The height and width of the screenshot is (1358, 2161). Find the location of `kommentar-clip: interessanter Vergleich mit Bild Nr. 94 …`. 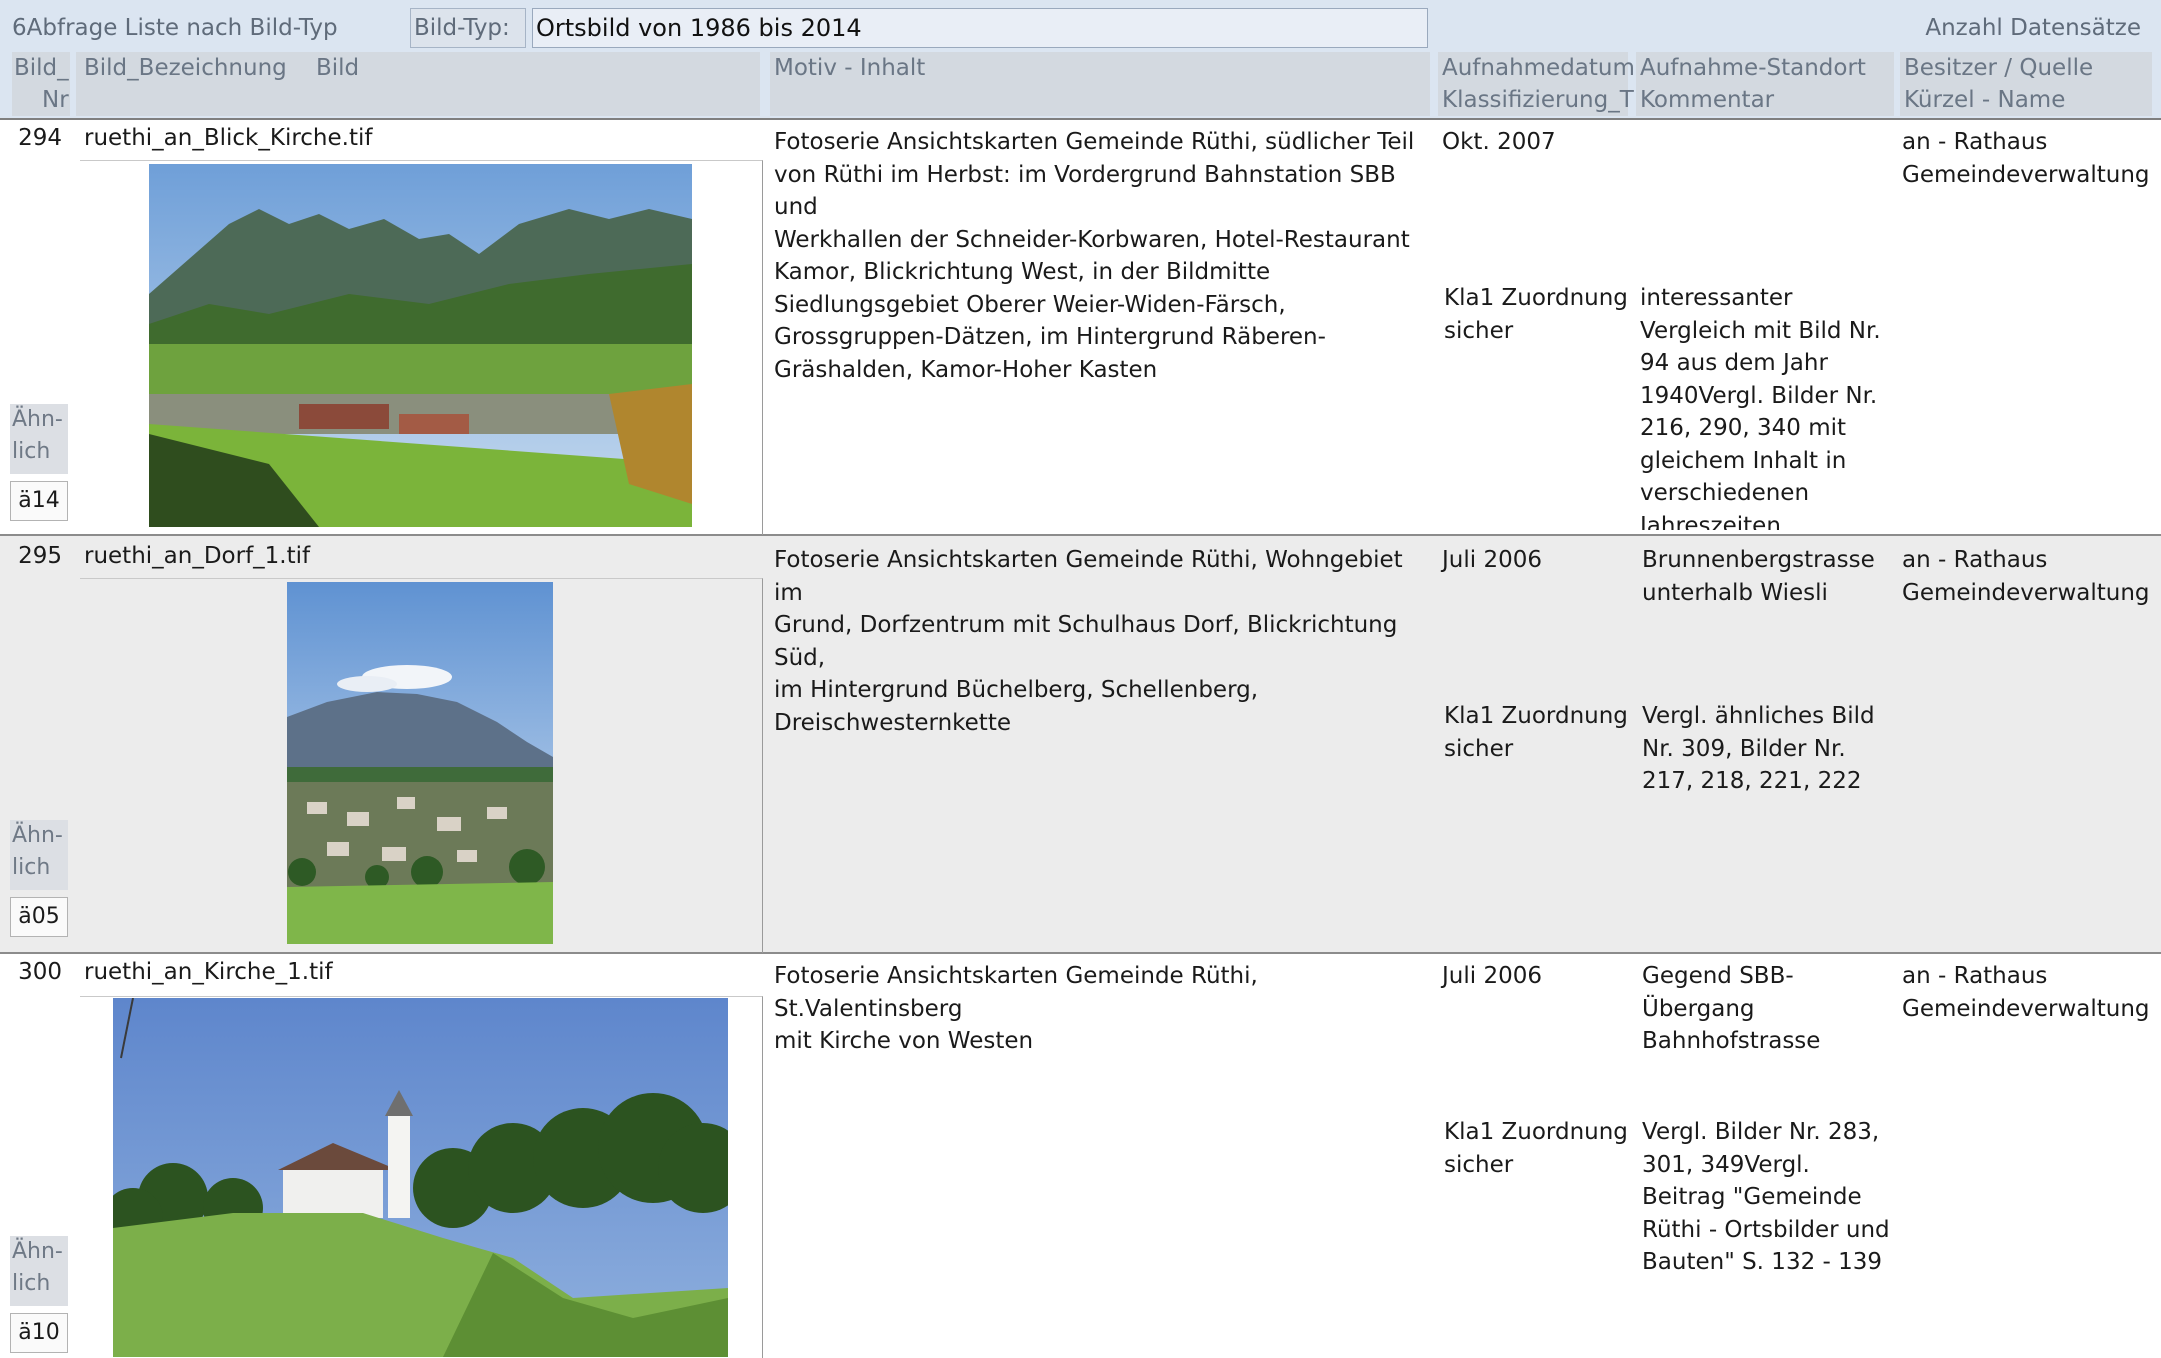

kommentar-clip: interessanter Vergleich mit Bild Nr. 94 … is located at coordinates (1770, 406).